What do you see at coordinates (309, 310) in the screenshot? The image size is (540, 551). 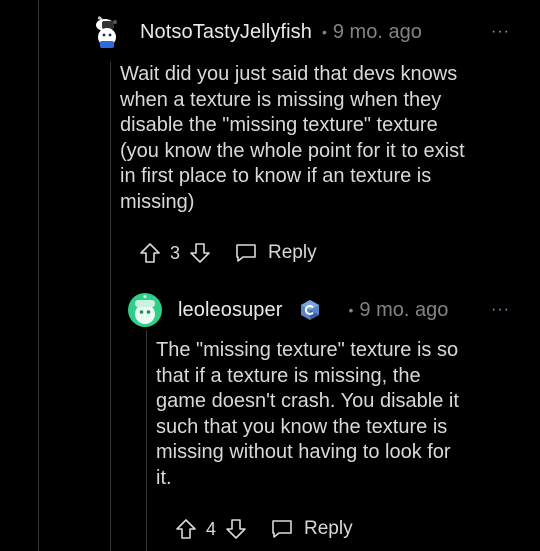 I see `c-plus-plus-flair-icon` at bounding box center [309, 310].